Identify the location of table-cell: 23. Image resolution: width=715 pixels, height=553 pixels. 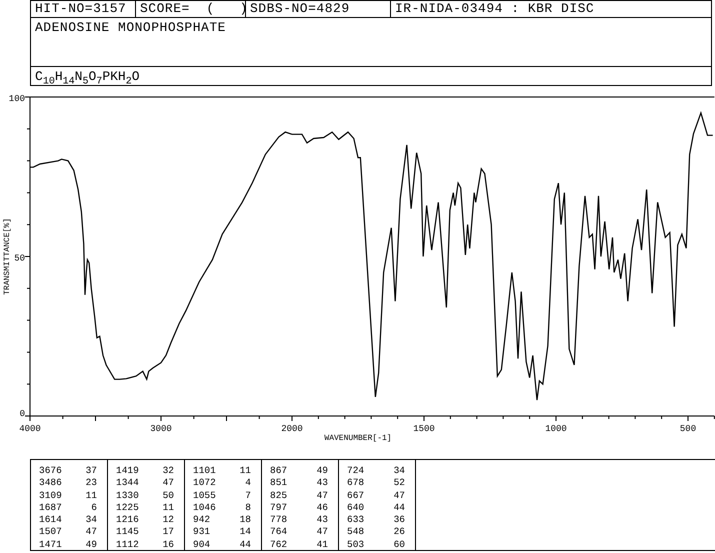
(91, 483).